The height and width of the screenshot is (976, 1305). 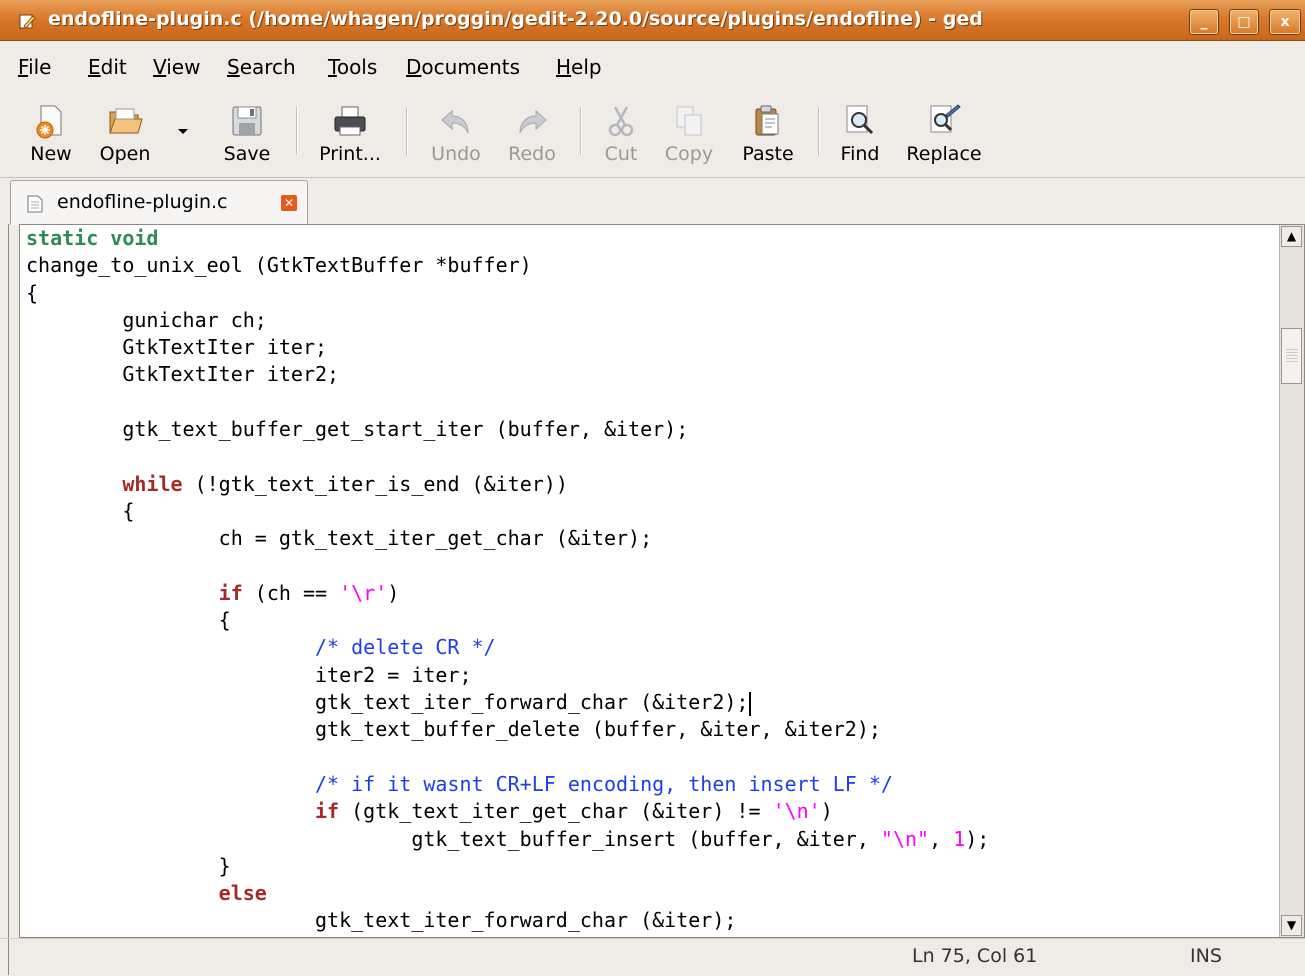 What do you see at coordinates (648, 538) in the screenshot?
I see `code-line: ch = gtk_text_iter_get_char (&iter);` at bounding box center [648, 538].